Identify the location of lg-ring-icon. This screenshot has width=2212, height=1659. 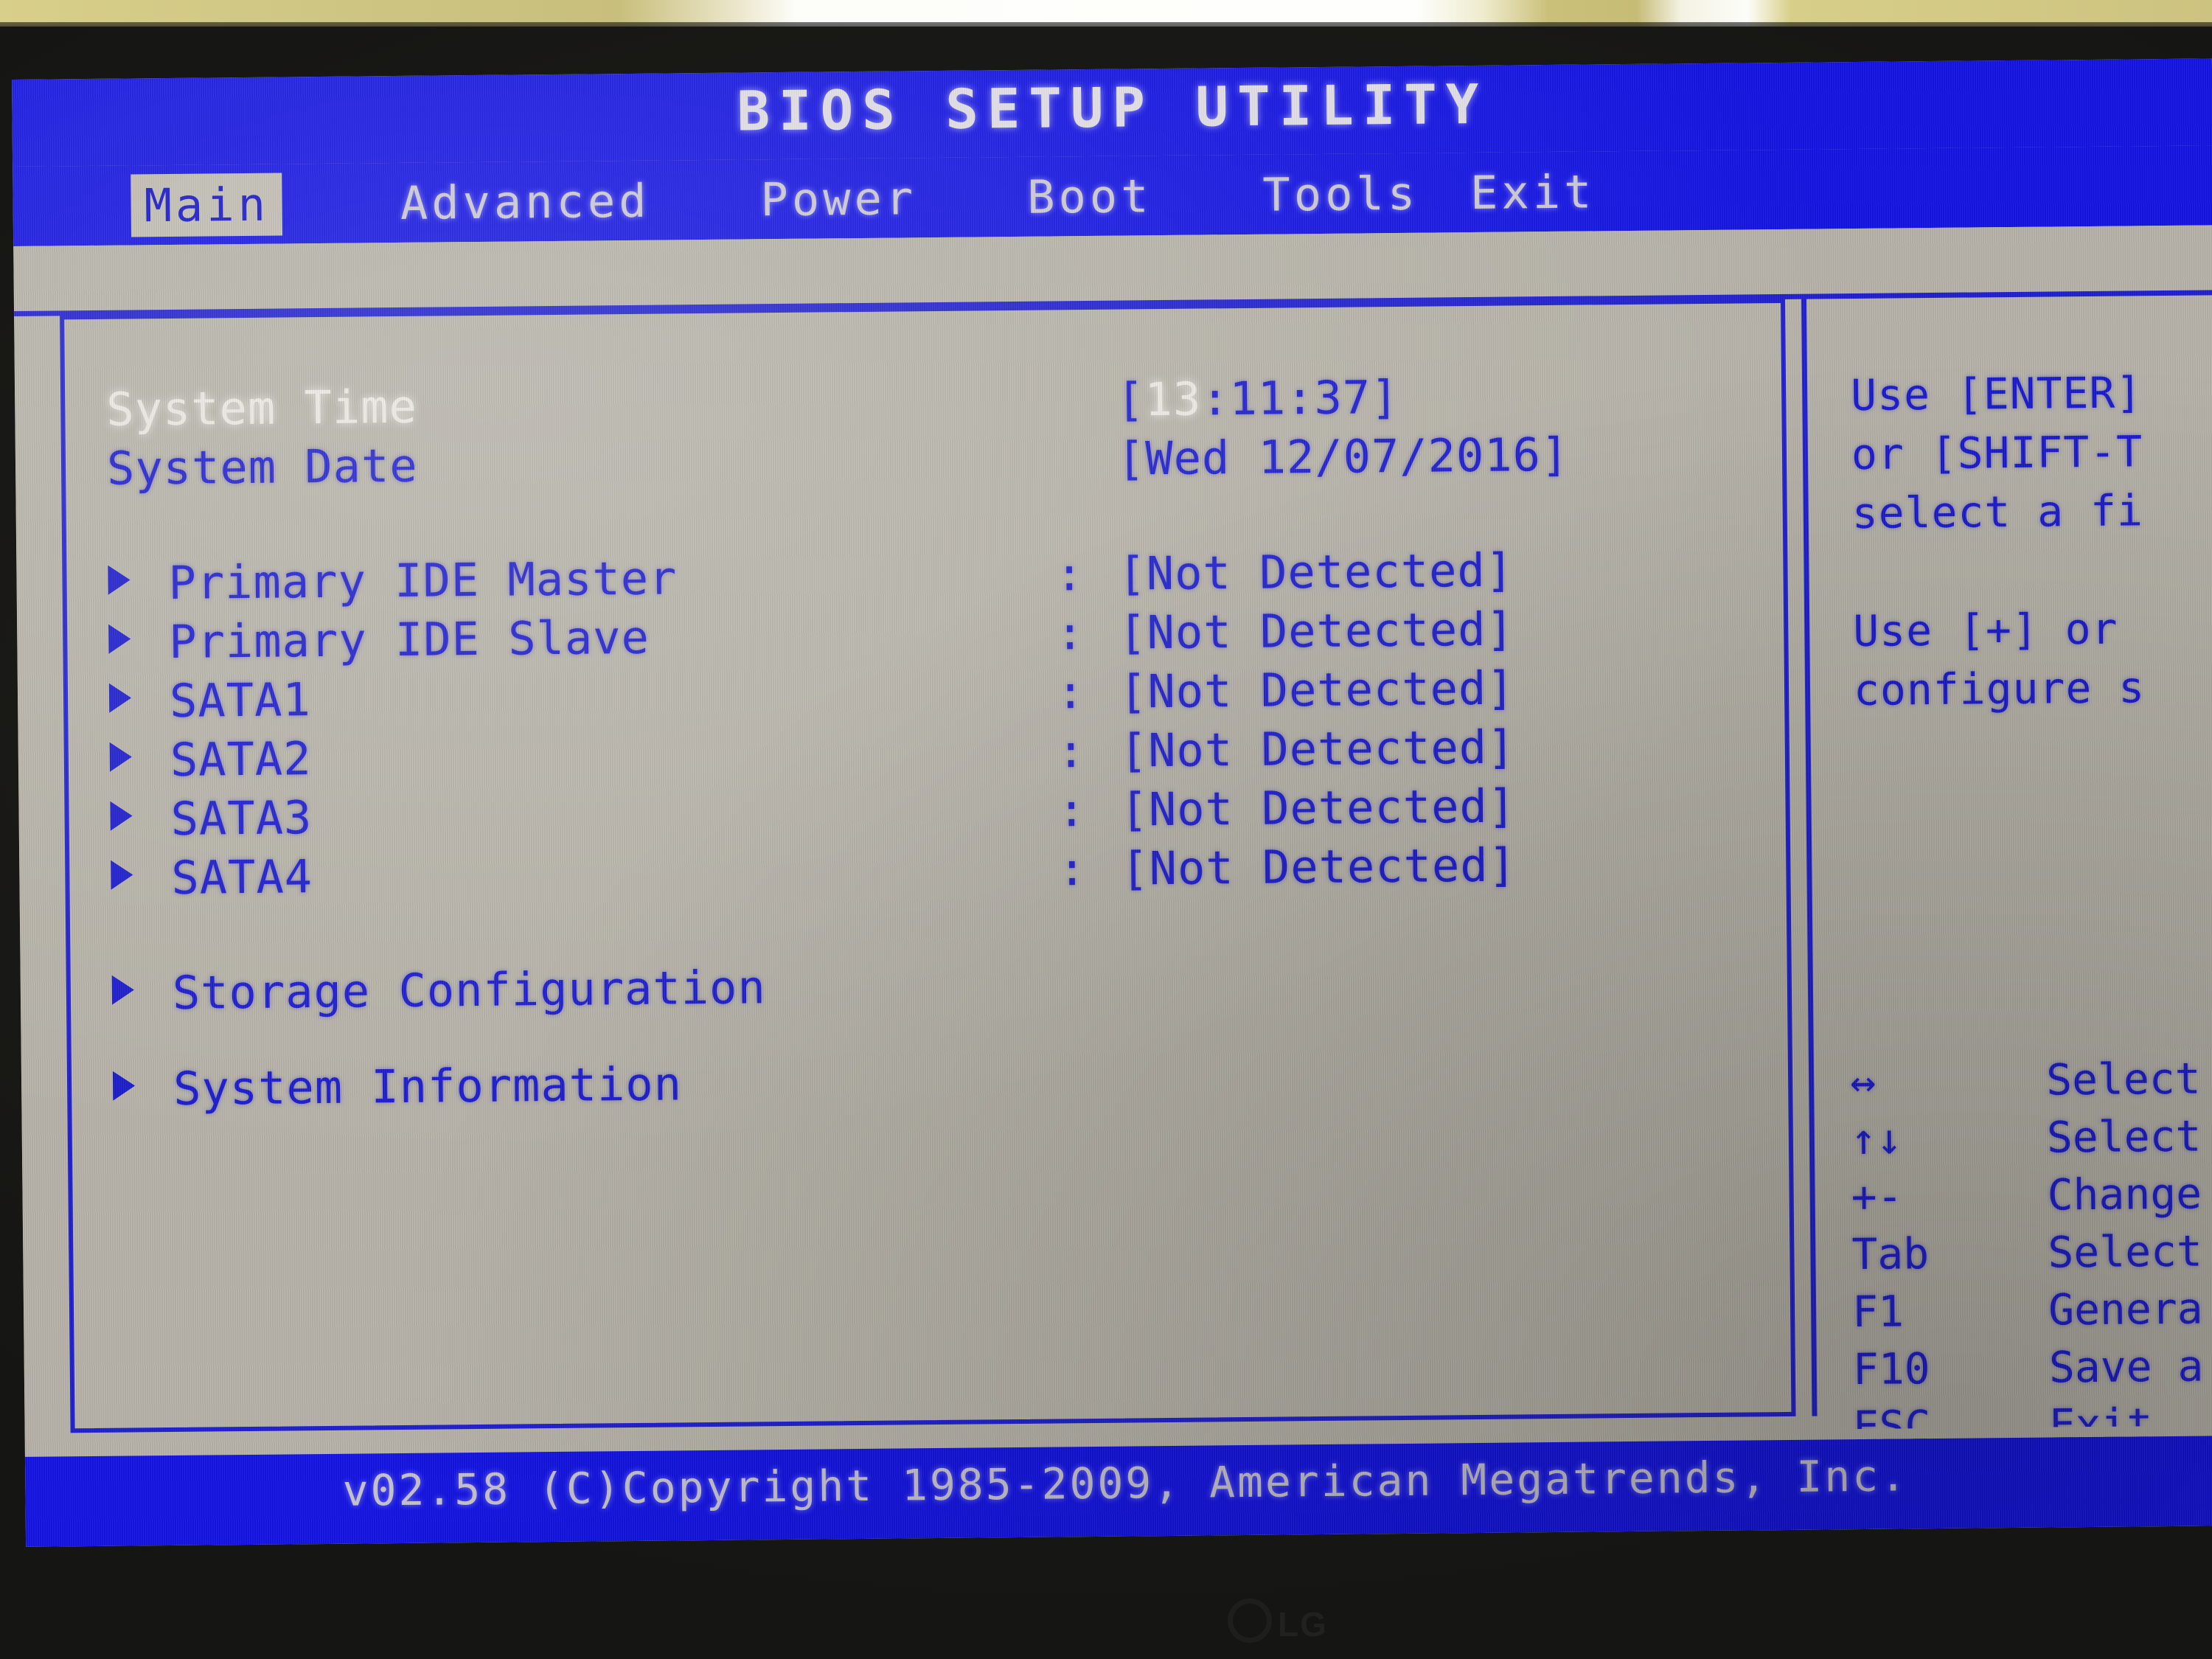
(1250, 1621).